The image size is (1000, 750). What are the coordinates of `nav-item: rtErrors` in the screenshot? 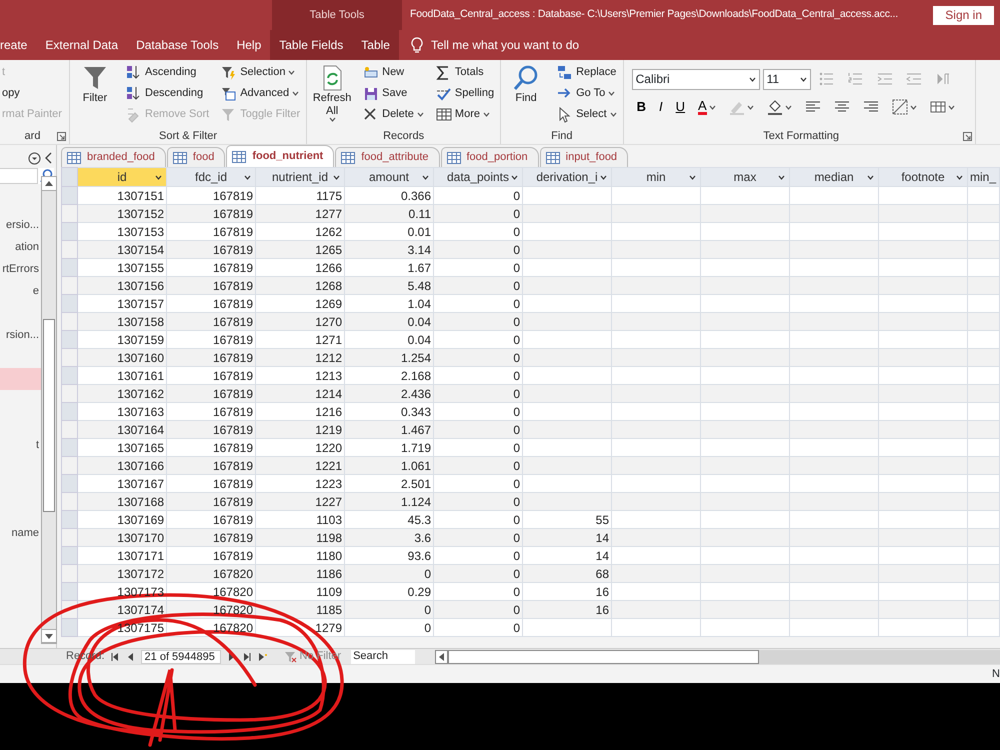 It's located at (20, 269).